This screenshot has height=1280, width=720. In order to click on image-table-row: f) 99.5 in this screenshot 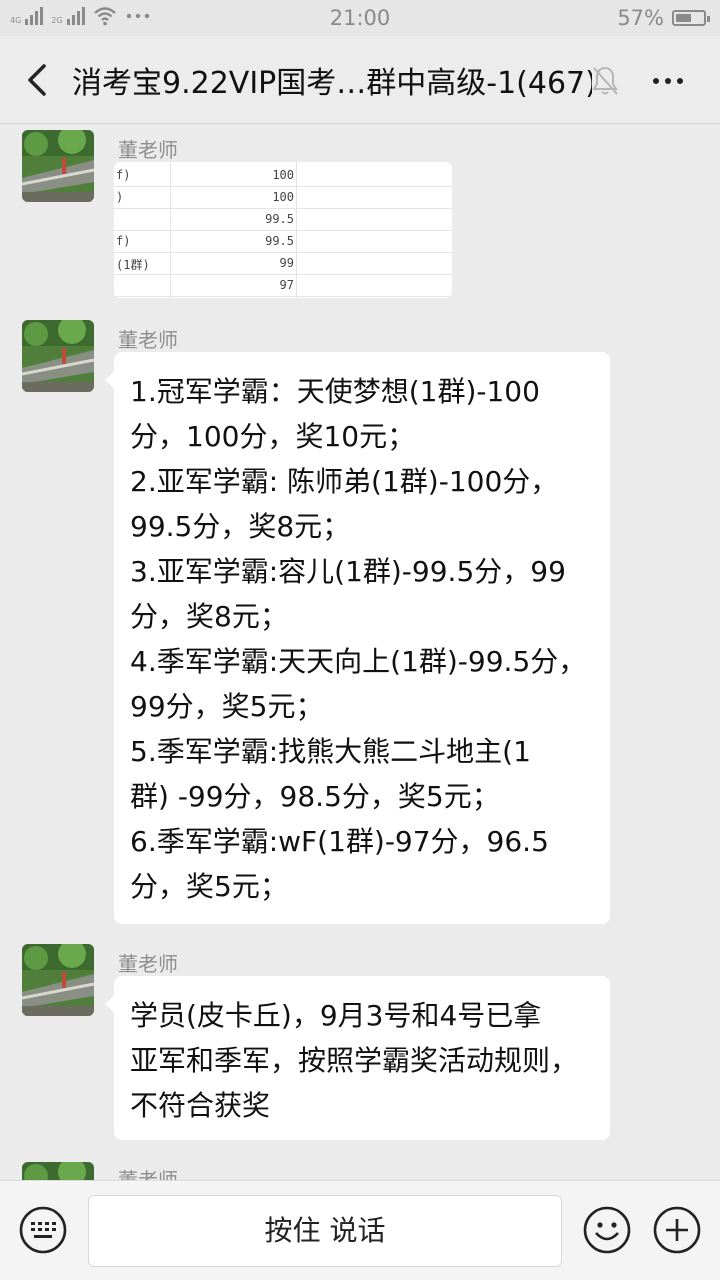, I will do `click(283, 241)`.